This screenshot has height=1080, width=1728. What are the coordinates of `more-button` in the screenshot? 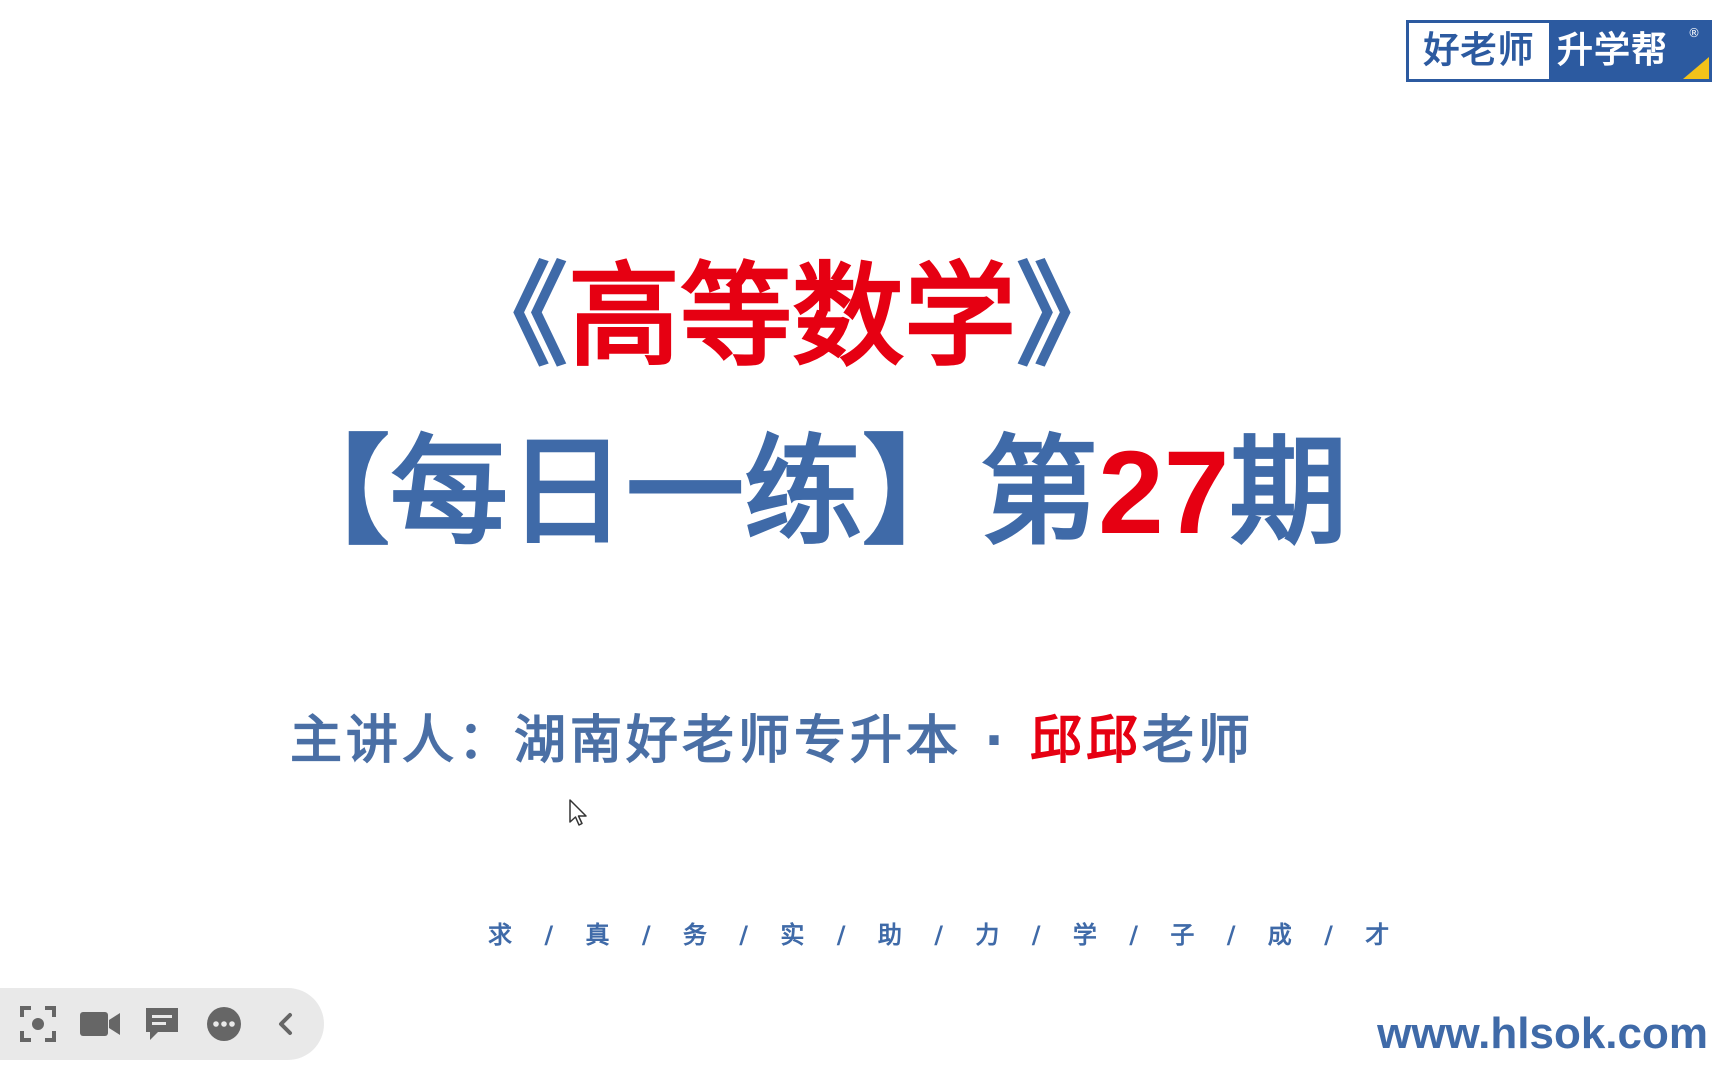 It's located at (224, 1024).